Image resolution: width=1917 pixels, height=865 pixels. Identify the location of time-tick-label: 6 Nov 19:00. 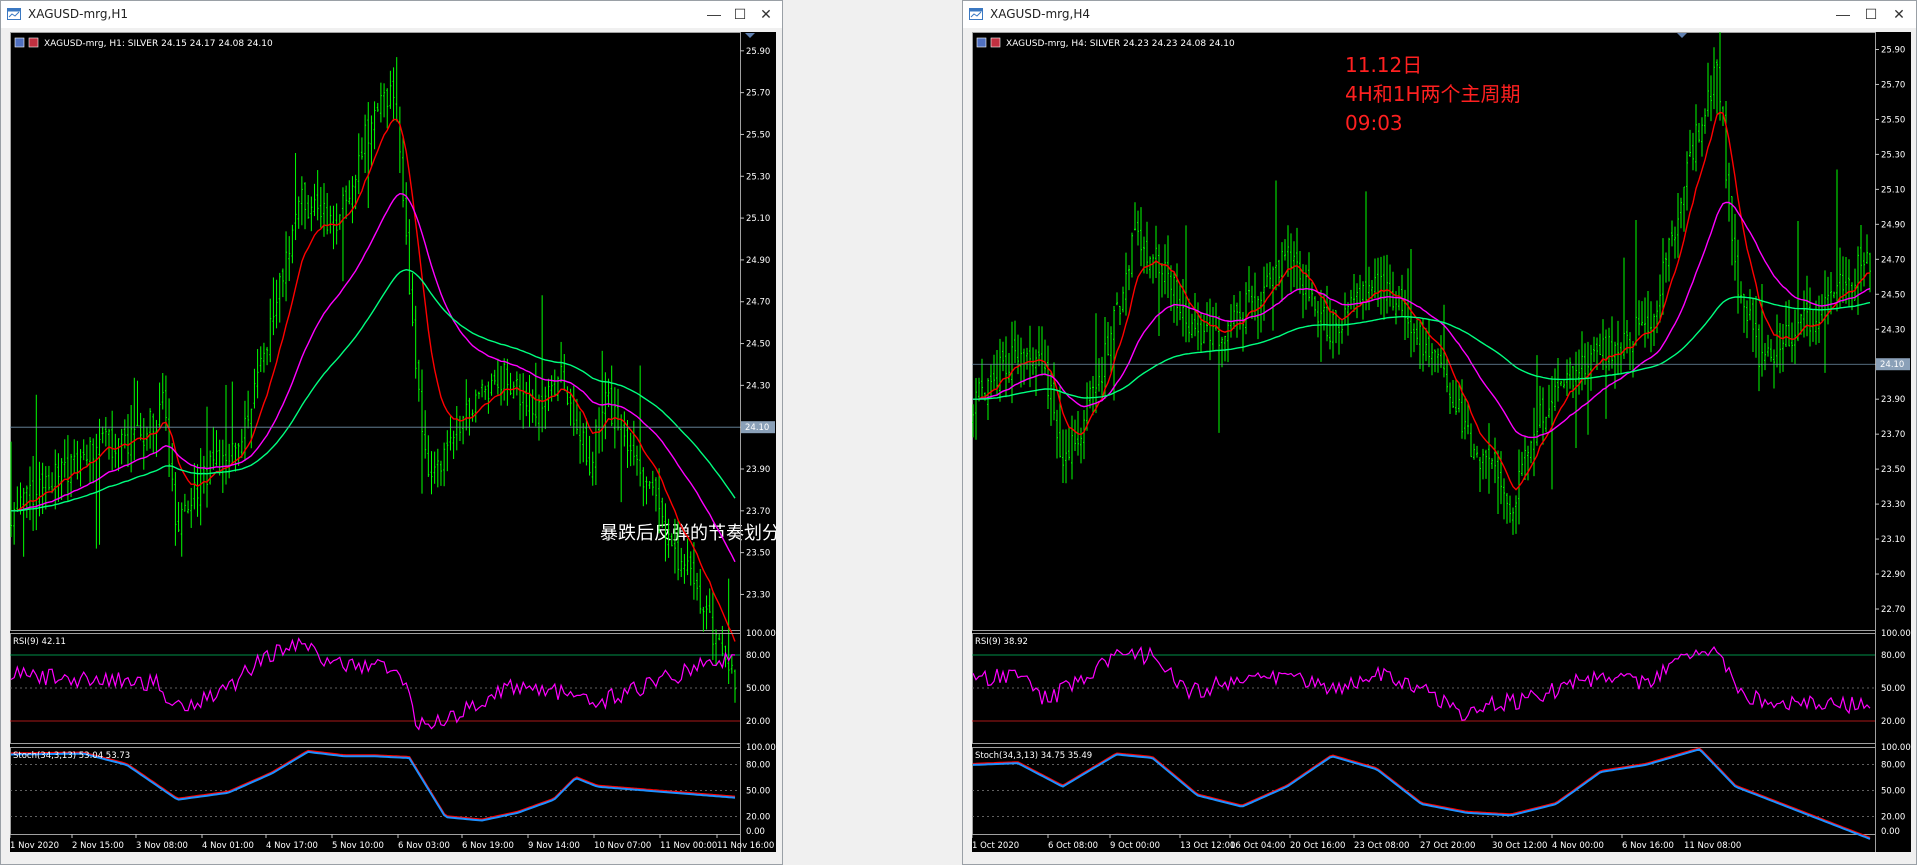
(488, 846).